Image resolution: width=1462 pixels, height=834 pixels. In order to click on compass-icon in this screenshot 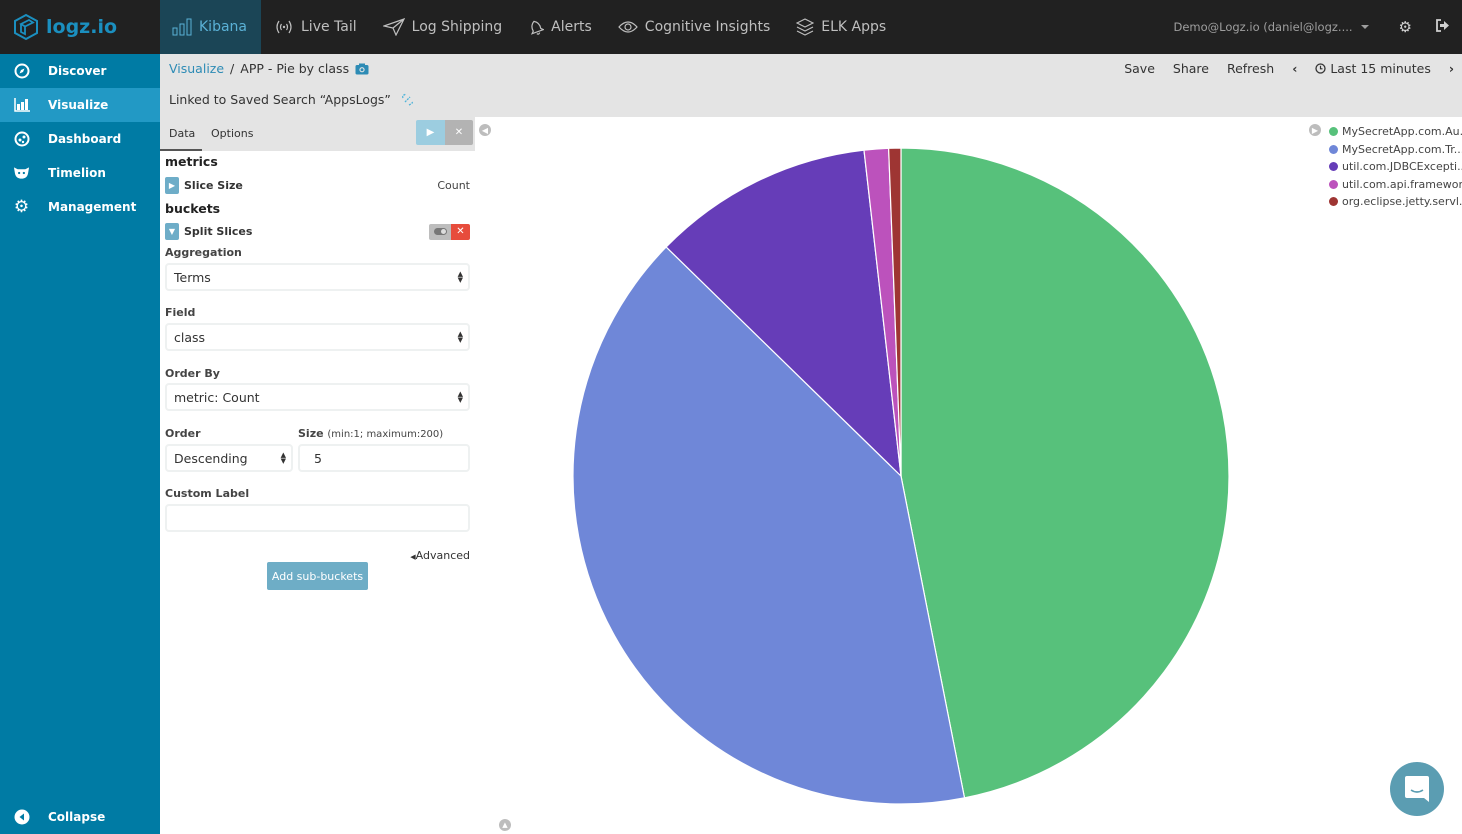, I will do `click(21, 71)`.